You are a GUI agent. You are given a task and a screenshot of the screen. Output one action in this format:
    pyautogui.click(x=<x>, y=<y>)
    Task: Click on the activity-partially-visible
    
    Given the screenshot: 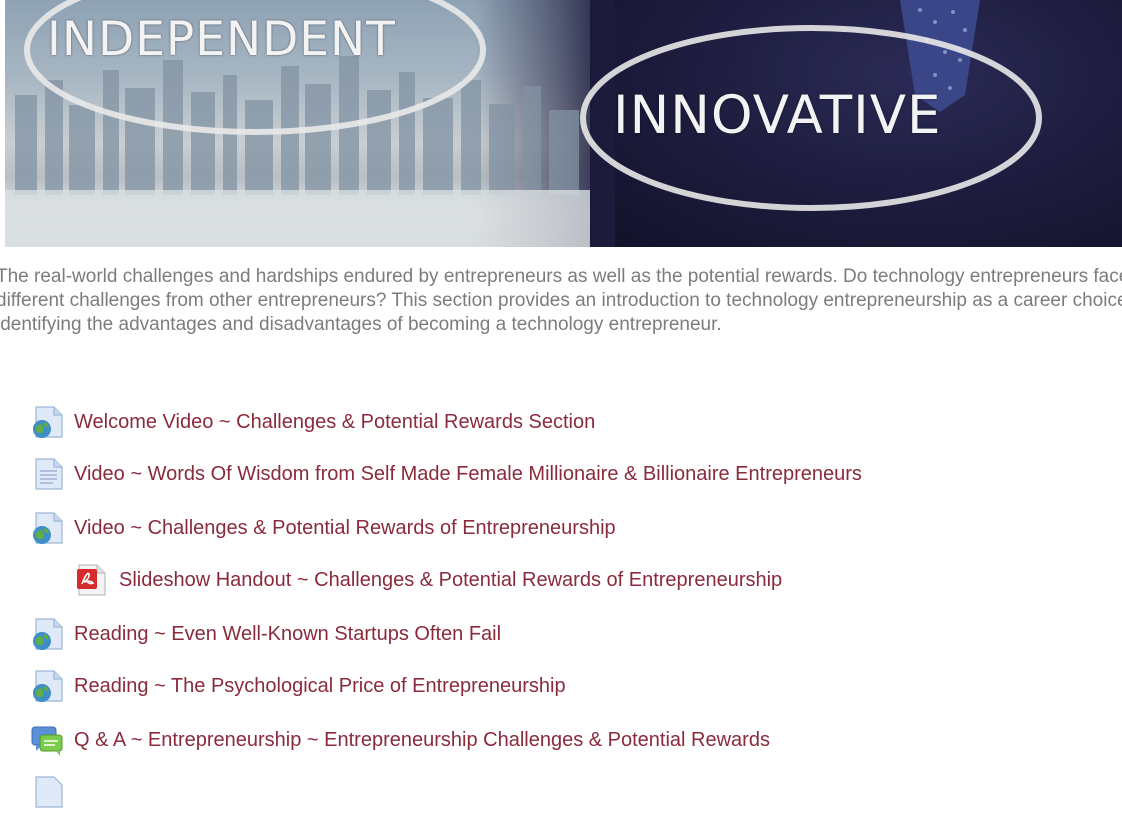 What is the action you would take?
    pyautogui.click(x=47, y=792)
    